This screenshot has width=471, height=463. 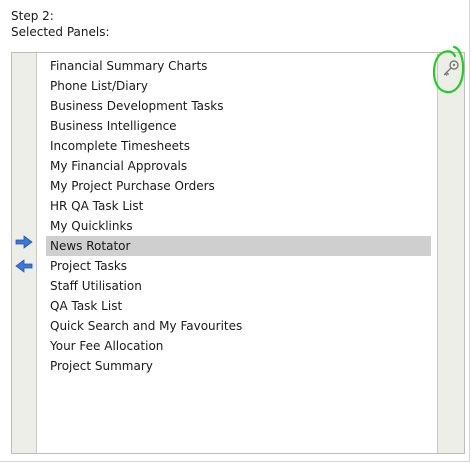 I want to click on step-title: Step 2:, so click(x=32, y=16).